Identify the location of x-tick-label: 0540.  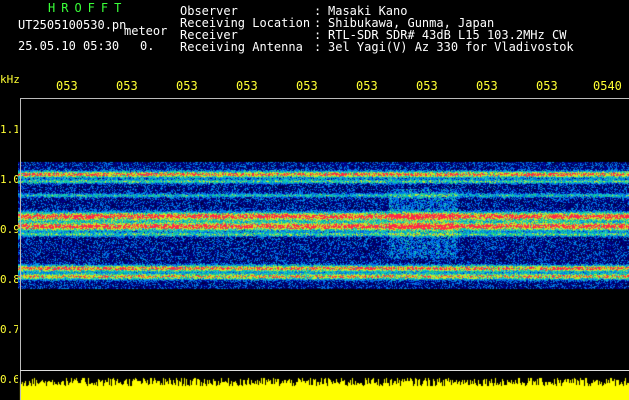
(607, 86).